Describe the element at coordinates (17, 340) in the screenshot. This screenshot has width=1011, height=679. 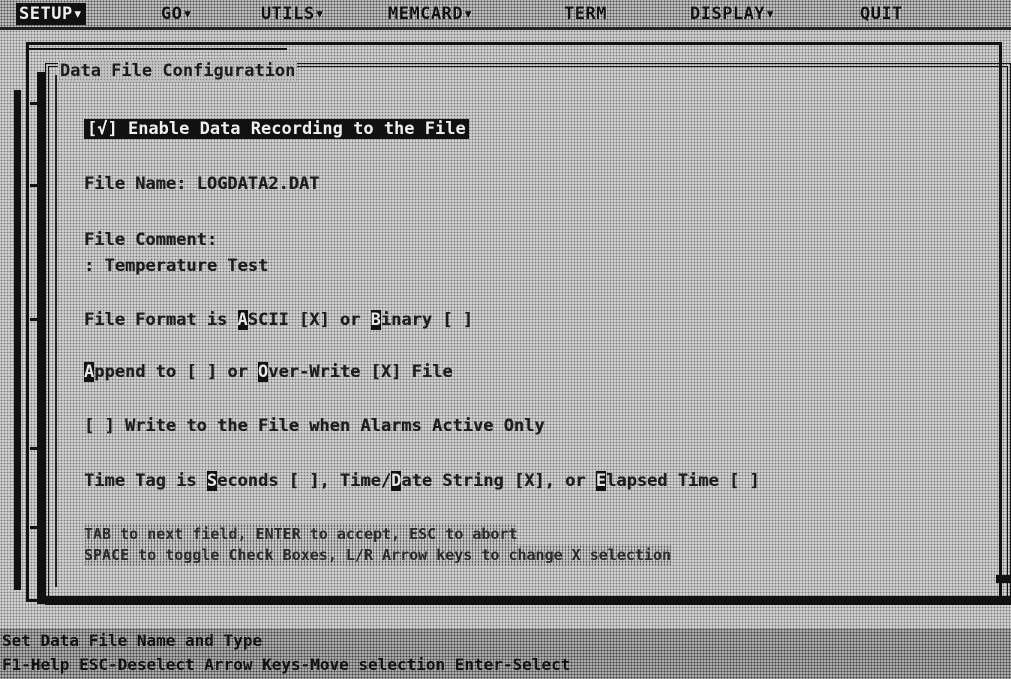
I see `background-window-shadow` at that location.